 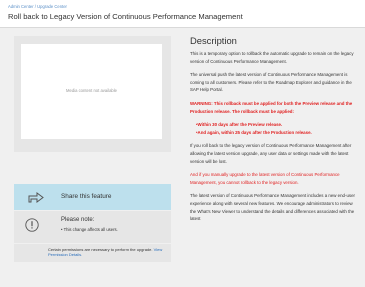 What do you see at coordinates (78, 220) in the screenshot?
I see `note-title: Please note:` at bounding box center [78, 220].